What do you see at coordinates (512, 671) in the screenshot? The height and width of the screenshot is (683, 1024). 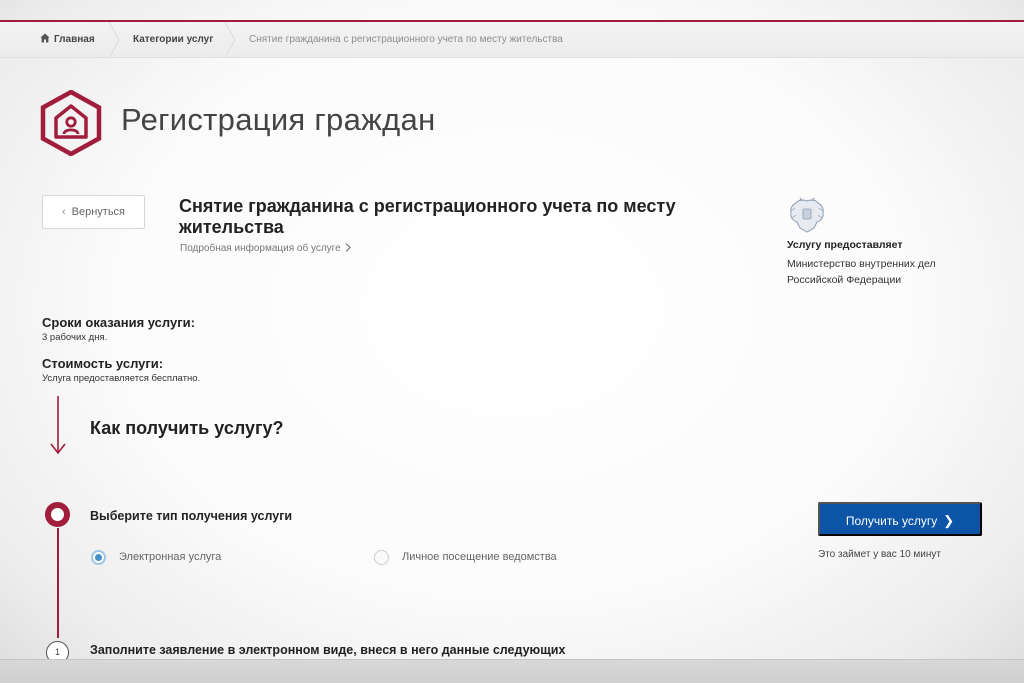 I see `bottom-bar` at bounding box center [512, 671].